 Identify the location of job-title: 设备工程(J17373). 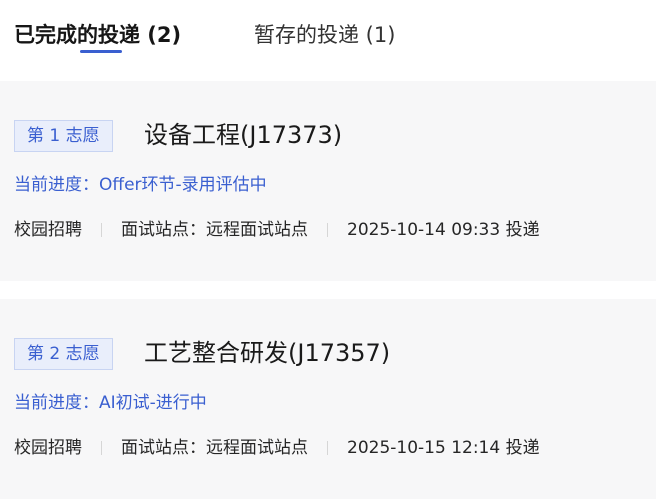
(243, 135).